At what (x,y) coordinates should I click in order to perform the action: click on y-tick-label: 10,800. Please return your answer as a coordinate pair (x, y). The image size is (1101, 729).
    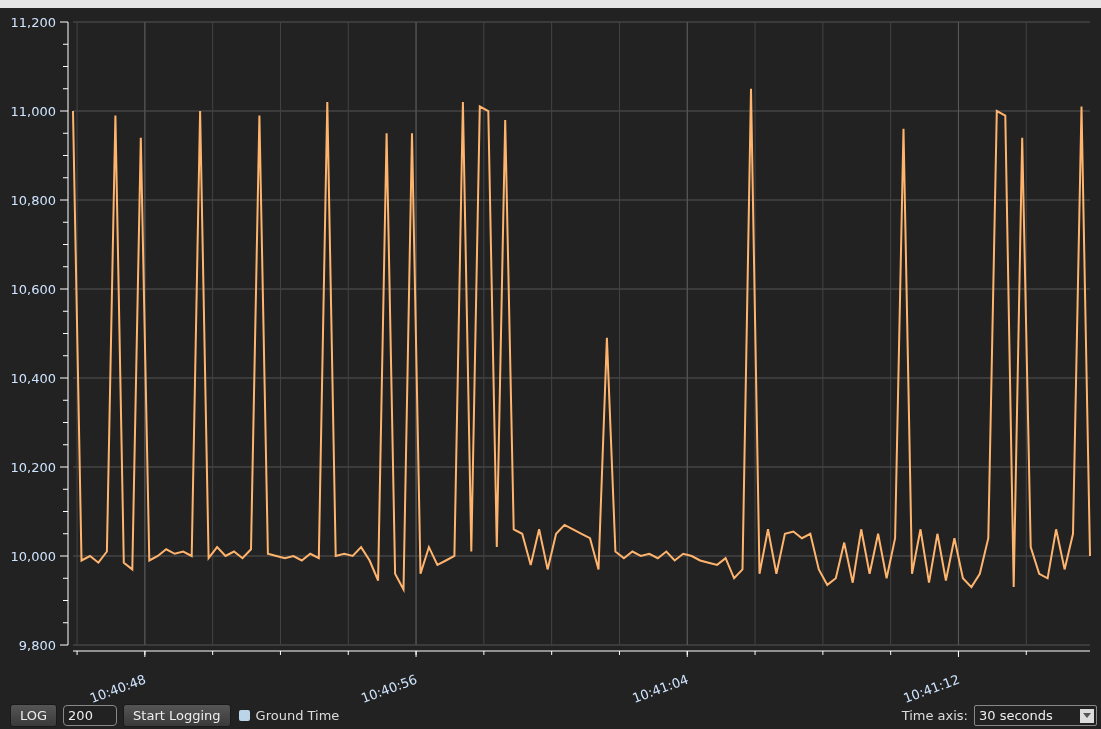
    Looking at the image, I should click on (33, 200).